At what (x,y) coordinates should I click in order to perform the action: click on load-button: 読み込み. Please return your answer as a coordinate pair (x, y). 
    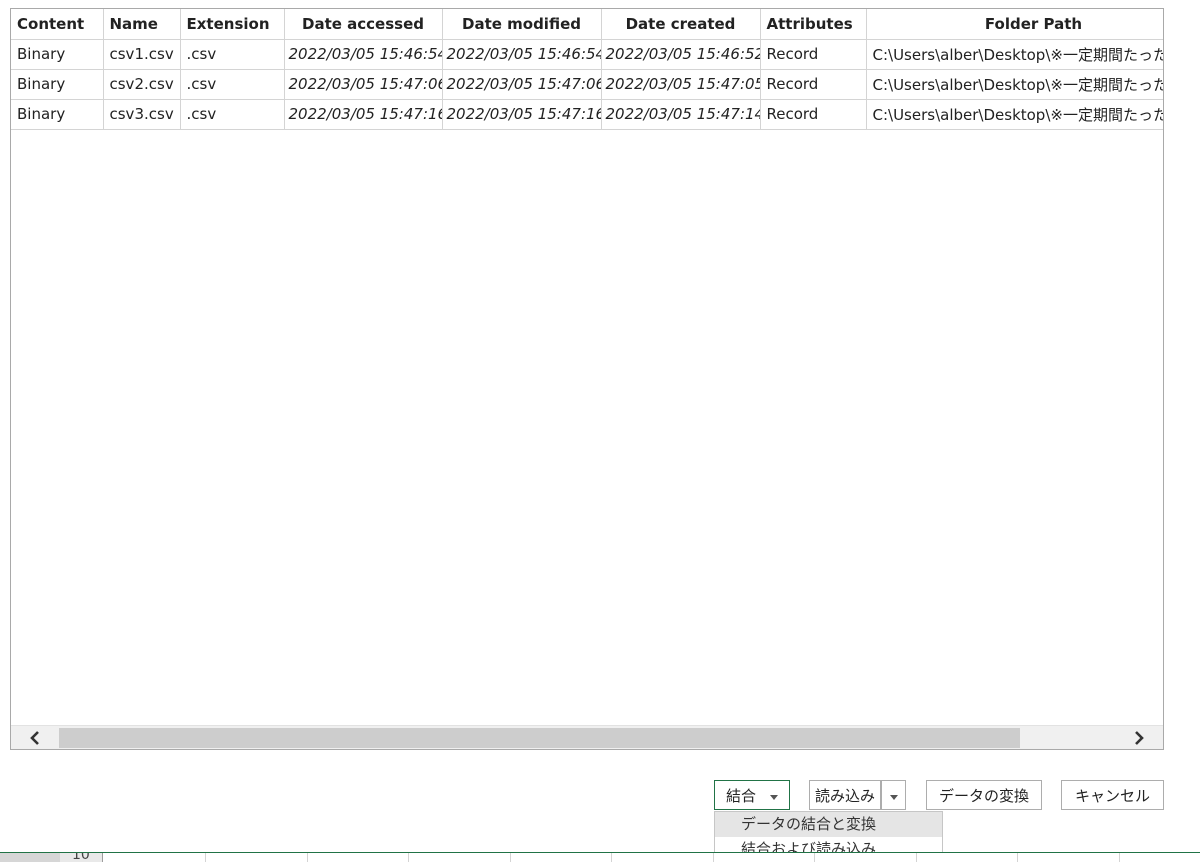
    Looking at the image, I should click on (845, 795).